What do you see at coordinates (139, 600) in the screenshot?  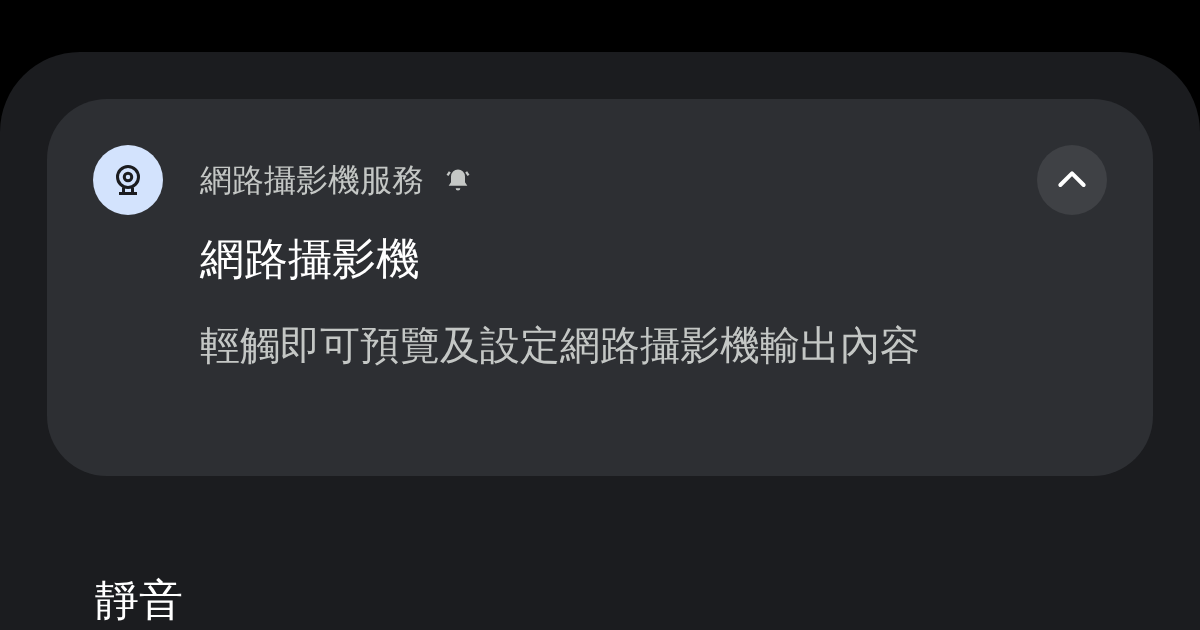 I see `section-header: 靜音` at bounding box center [139, 600].